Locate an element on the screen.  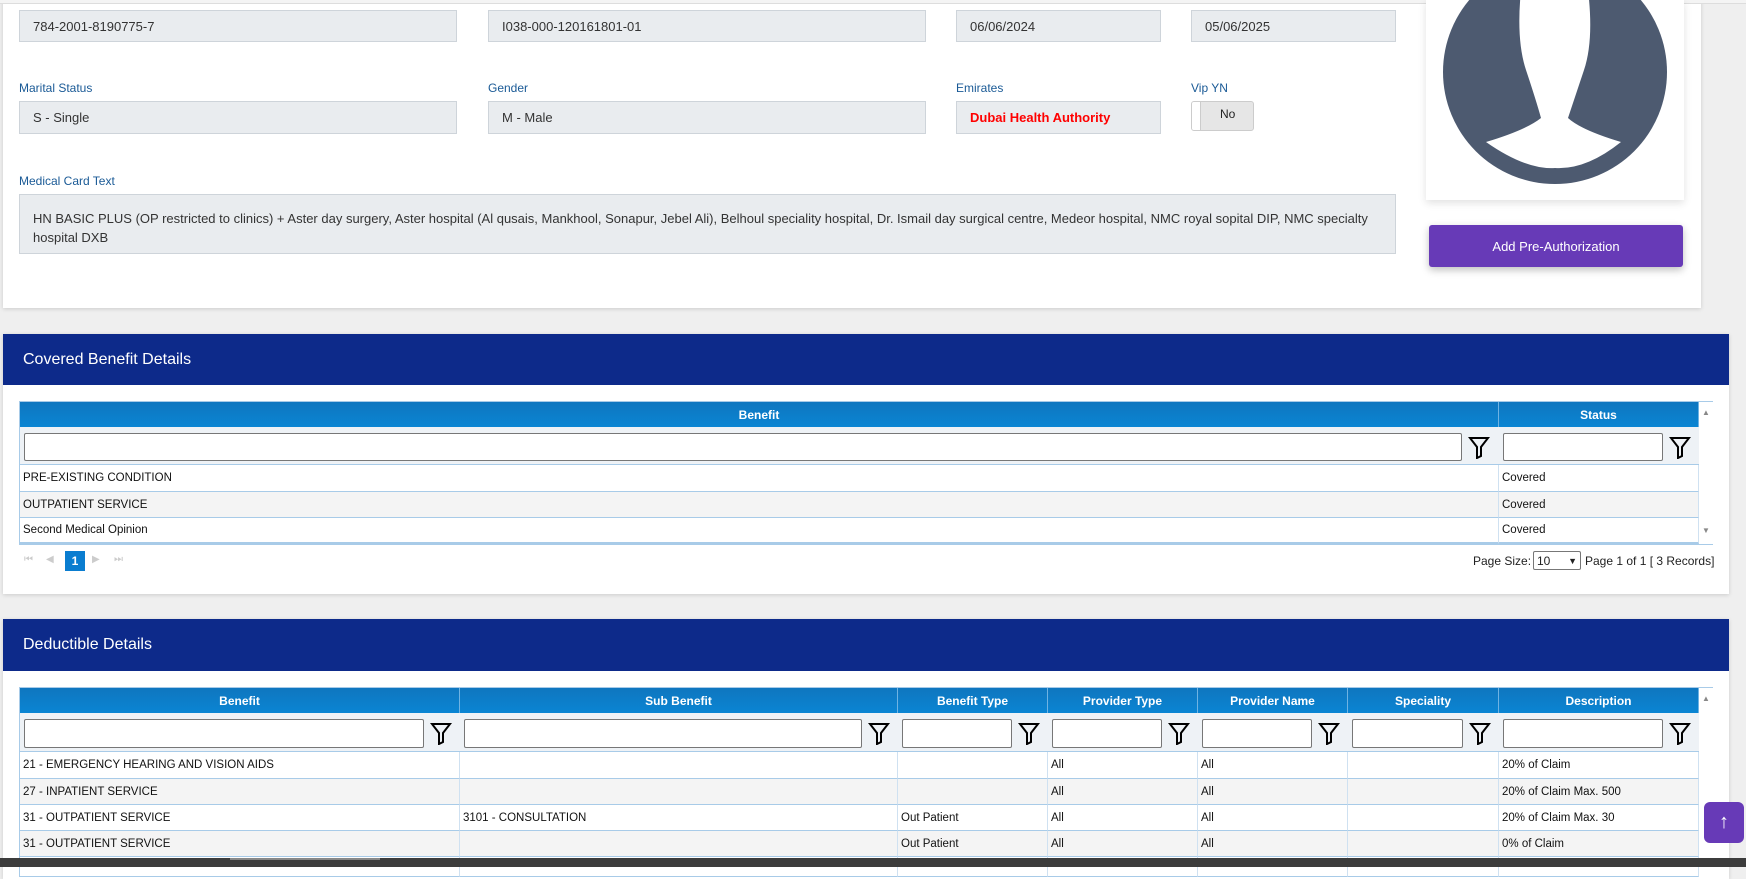
cell-description: 20% of Claim Max. 500 is located at coordinates (1599, 792).